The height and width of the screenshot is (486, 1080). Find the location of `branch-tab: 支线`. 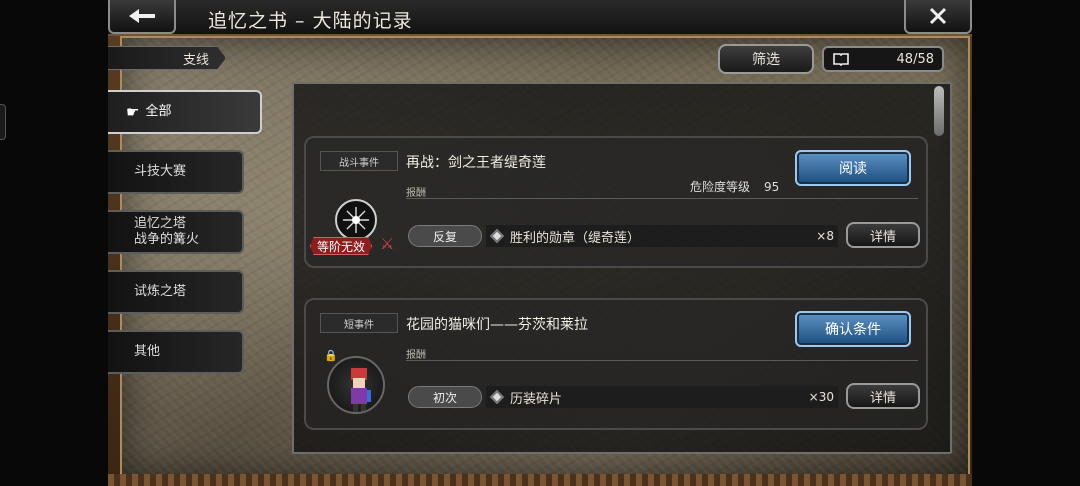

branch-tab: 支线 is located at coordinates (167, 58).